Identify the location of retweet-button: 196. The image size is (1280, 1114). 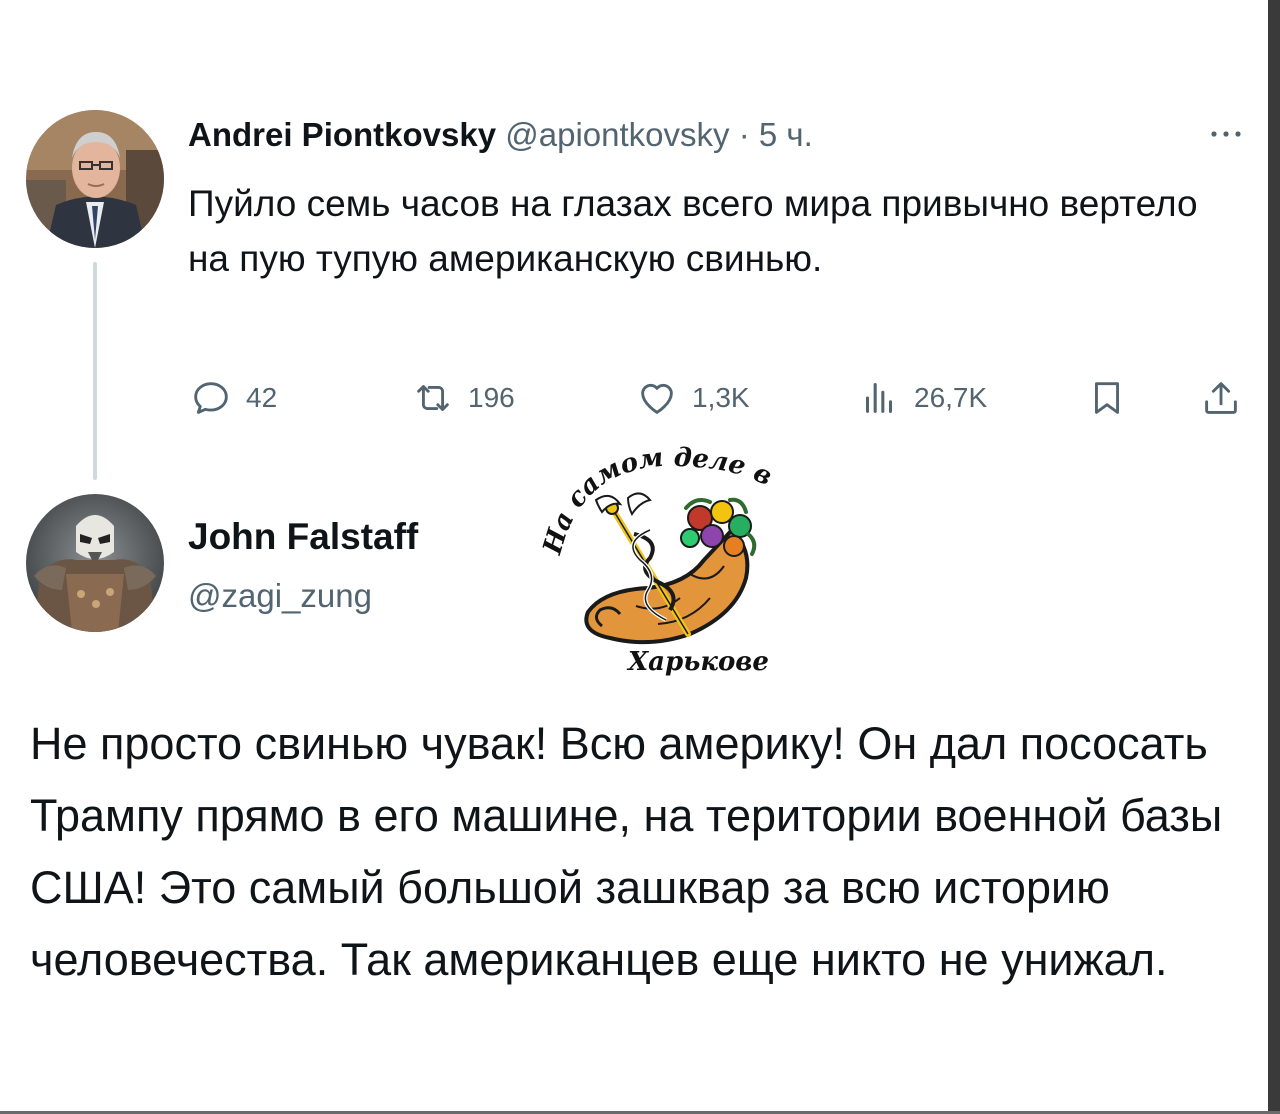
(462, 398).